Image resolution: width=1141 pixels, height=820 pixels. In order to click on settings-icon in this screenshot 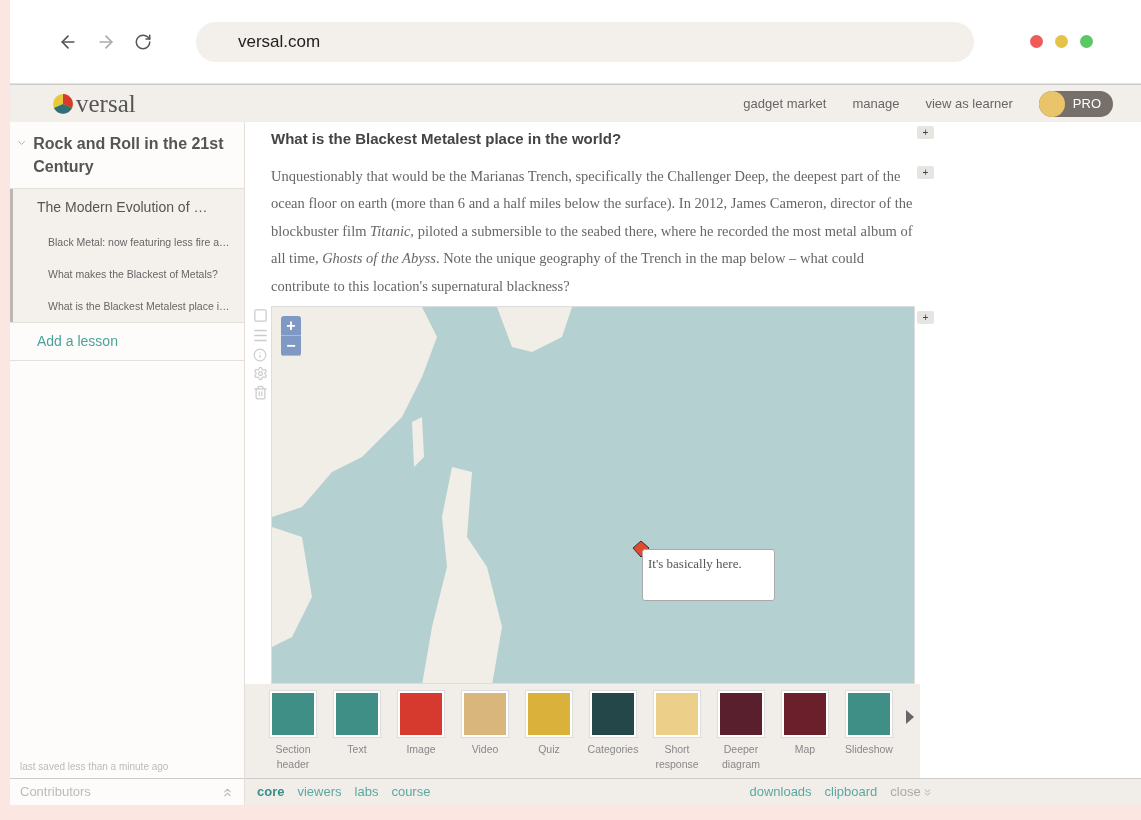, I will do `click(260, 373)`.